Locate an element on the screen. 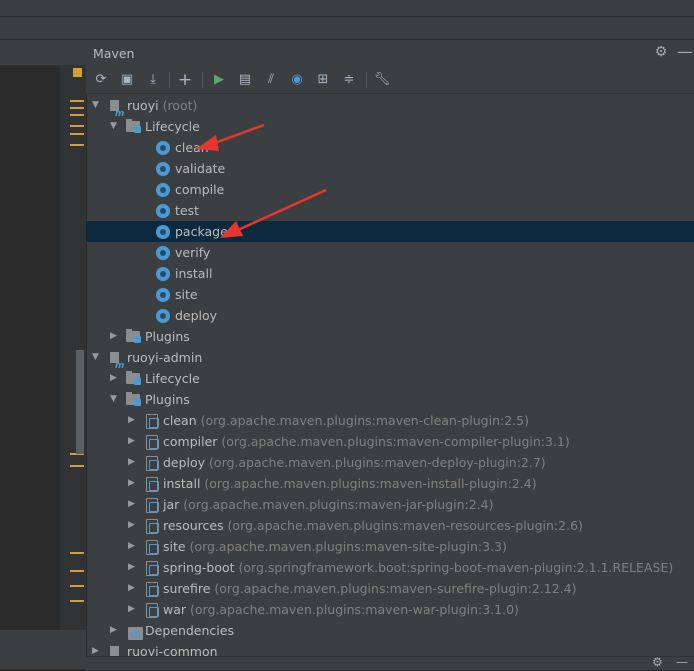  tree-item-name: install is located at coordinates (182, 483).